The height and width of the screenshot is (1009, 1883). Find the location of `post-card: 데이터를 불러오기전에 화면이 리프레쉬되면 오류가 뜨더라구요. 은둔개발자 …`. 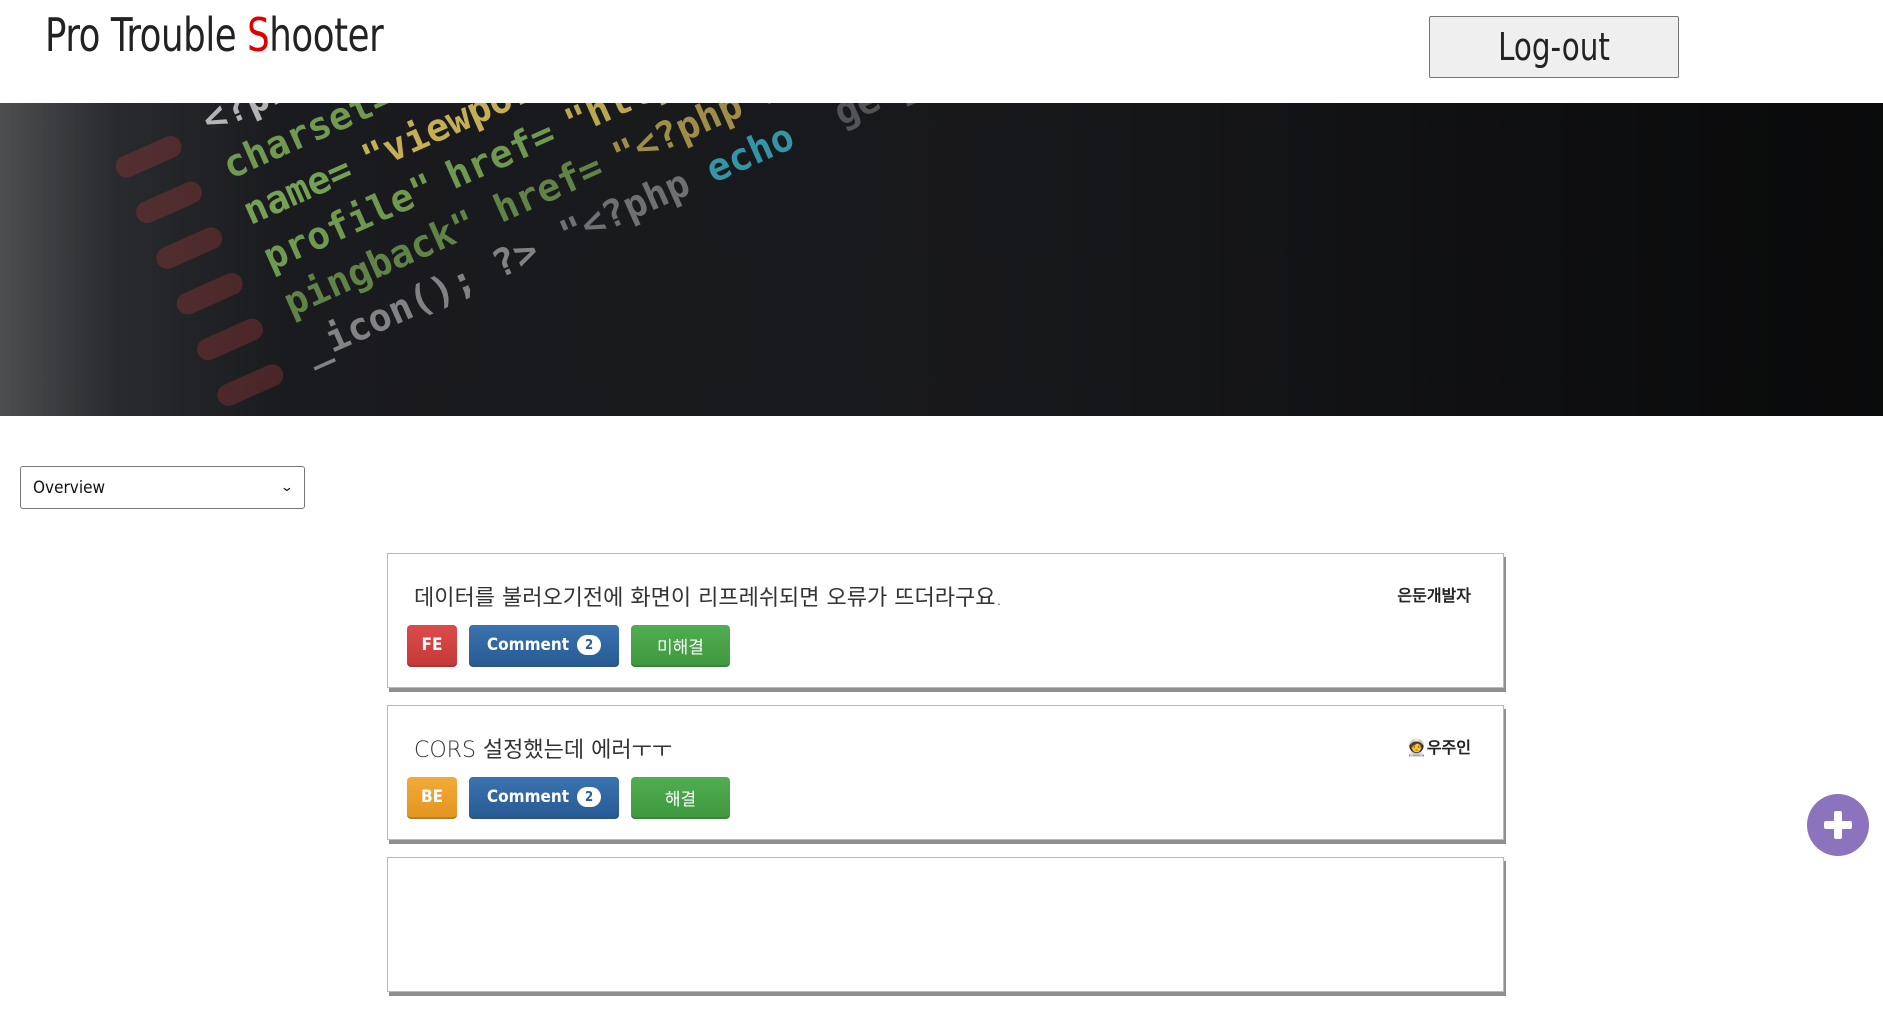

post-card: 데이터를 불러오기전에 화면이 리프레쉬되면 오류가 뜨더라구요. 은둔개발자 … is located at coordinates (945, 620).